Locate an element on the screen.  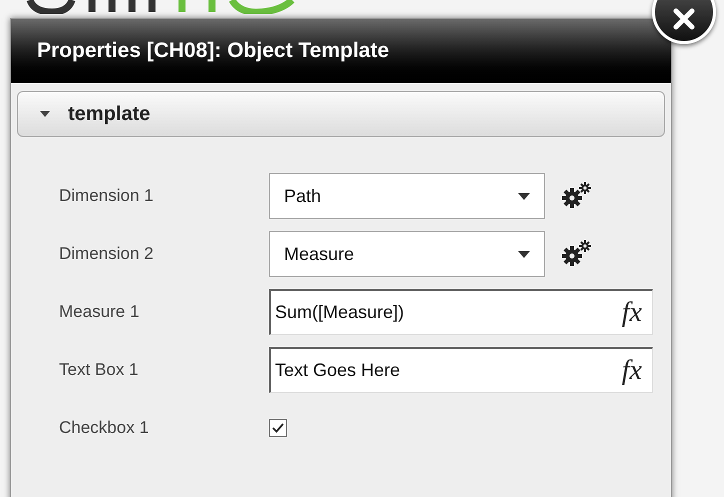
checkbox is located at coordinates (278, 428).